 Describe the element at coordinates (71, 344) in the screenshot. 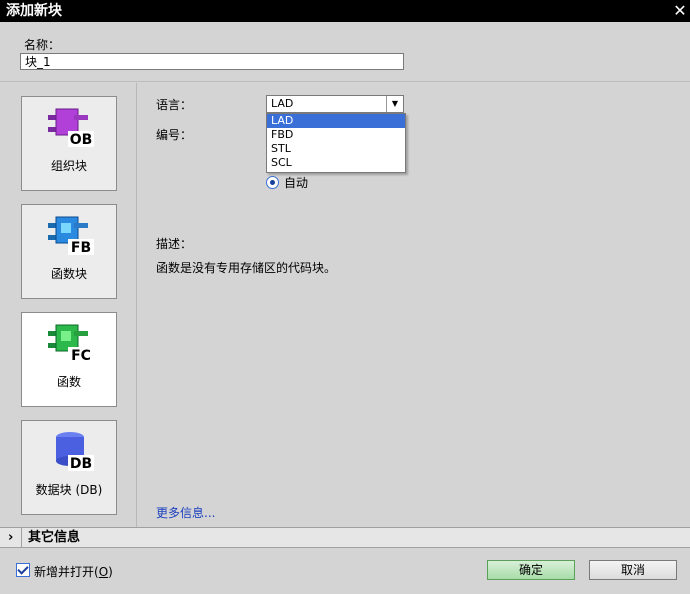

I see `fc-block-icon: FC` at that location.